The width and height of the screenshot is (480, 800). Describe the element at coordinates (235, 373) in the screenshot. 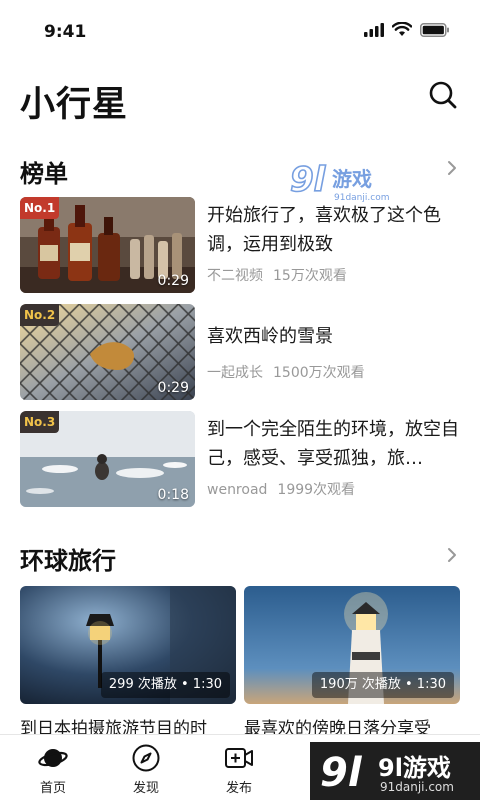

I see `video-author: 一起成长` at that location.